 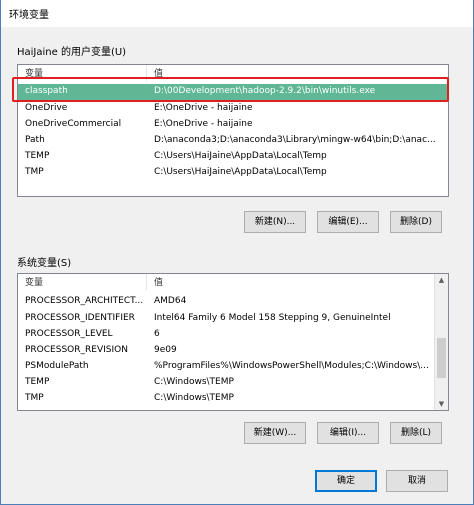 What do you see at coordinates (233, 302) in the screenshot?
I see `table-row: PROCESSOR_ARCHITECT... AMD64` at bounding box center [233, 302].